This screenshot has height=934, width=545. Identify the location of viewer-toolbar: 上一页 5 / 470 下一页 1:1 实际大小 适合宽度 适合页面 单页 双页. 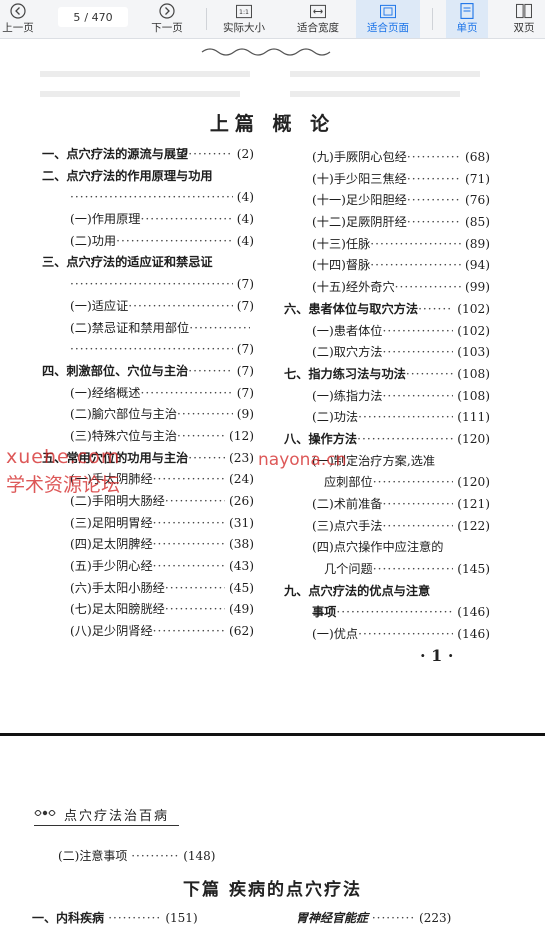
(272, 19).